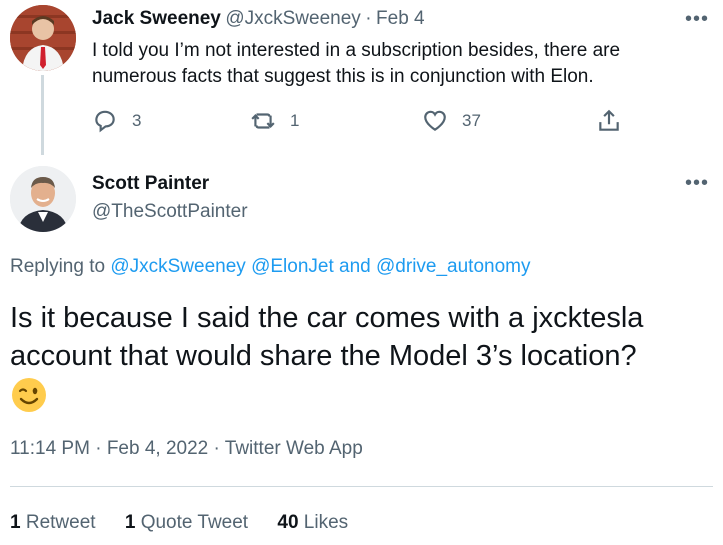 Image resolution: width=723 pixels, height=545 pixels. What do you see at coordinates (130, 522) in the screenshot?
I see `quotes-stat-count: 1` at bounding box center [130, 522].